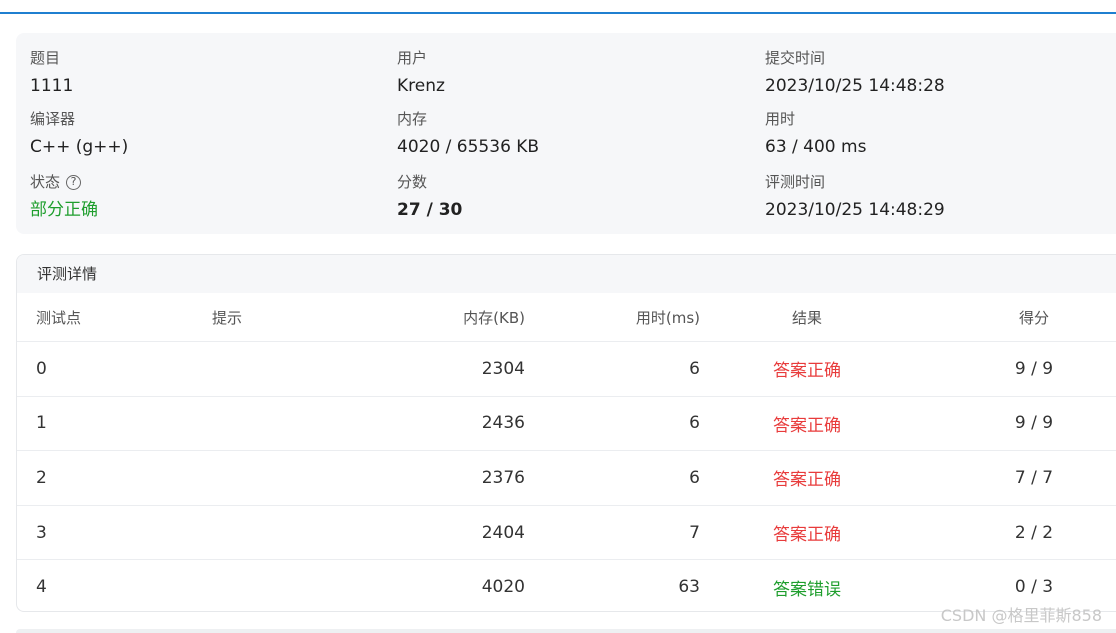 The width and height of the screenshot is (1116, 633). What do you see at coordinates (566, 478) in the screenshot?
I see `table-row: 2 2376 6 答案正确 7 / 7` at bounding box center [566, 478].